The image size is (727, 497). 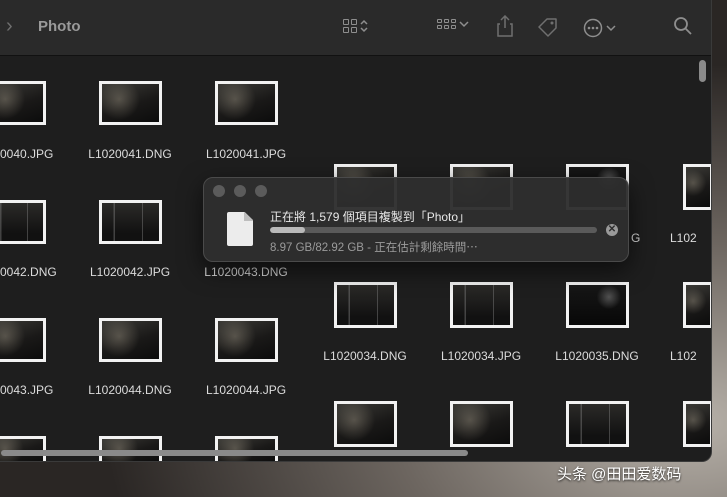 I want to click on horizontal-scrollbar, so click(x=350, y=452).